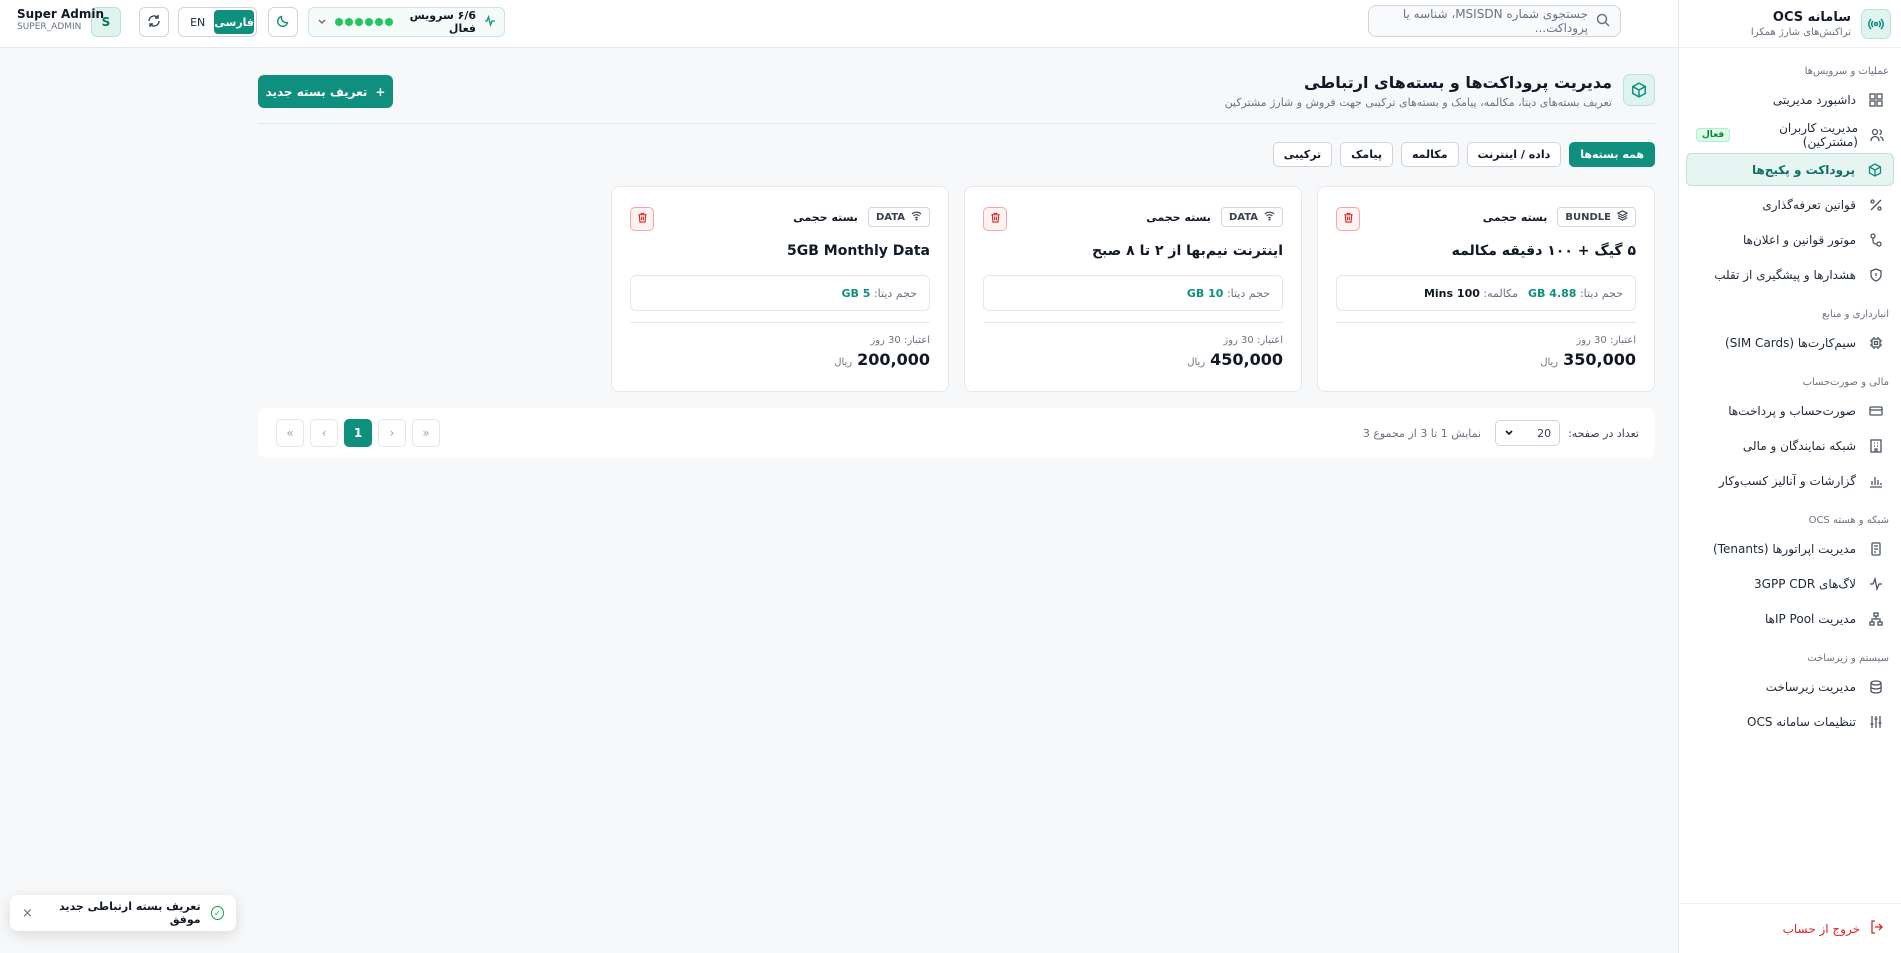  What do you see at coordinates (217, 913) in the screenshot?
I see `check-icon: ✓` at bounding box center [217, 913].